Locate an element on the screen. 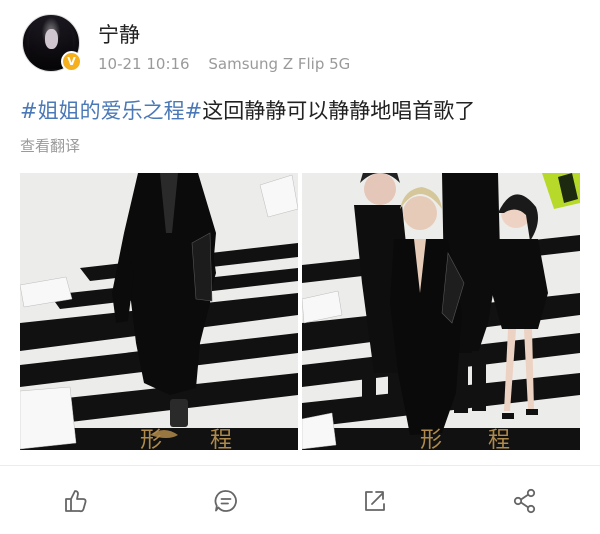  comment-button is located at coordinates (226, 501).